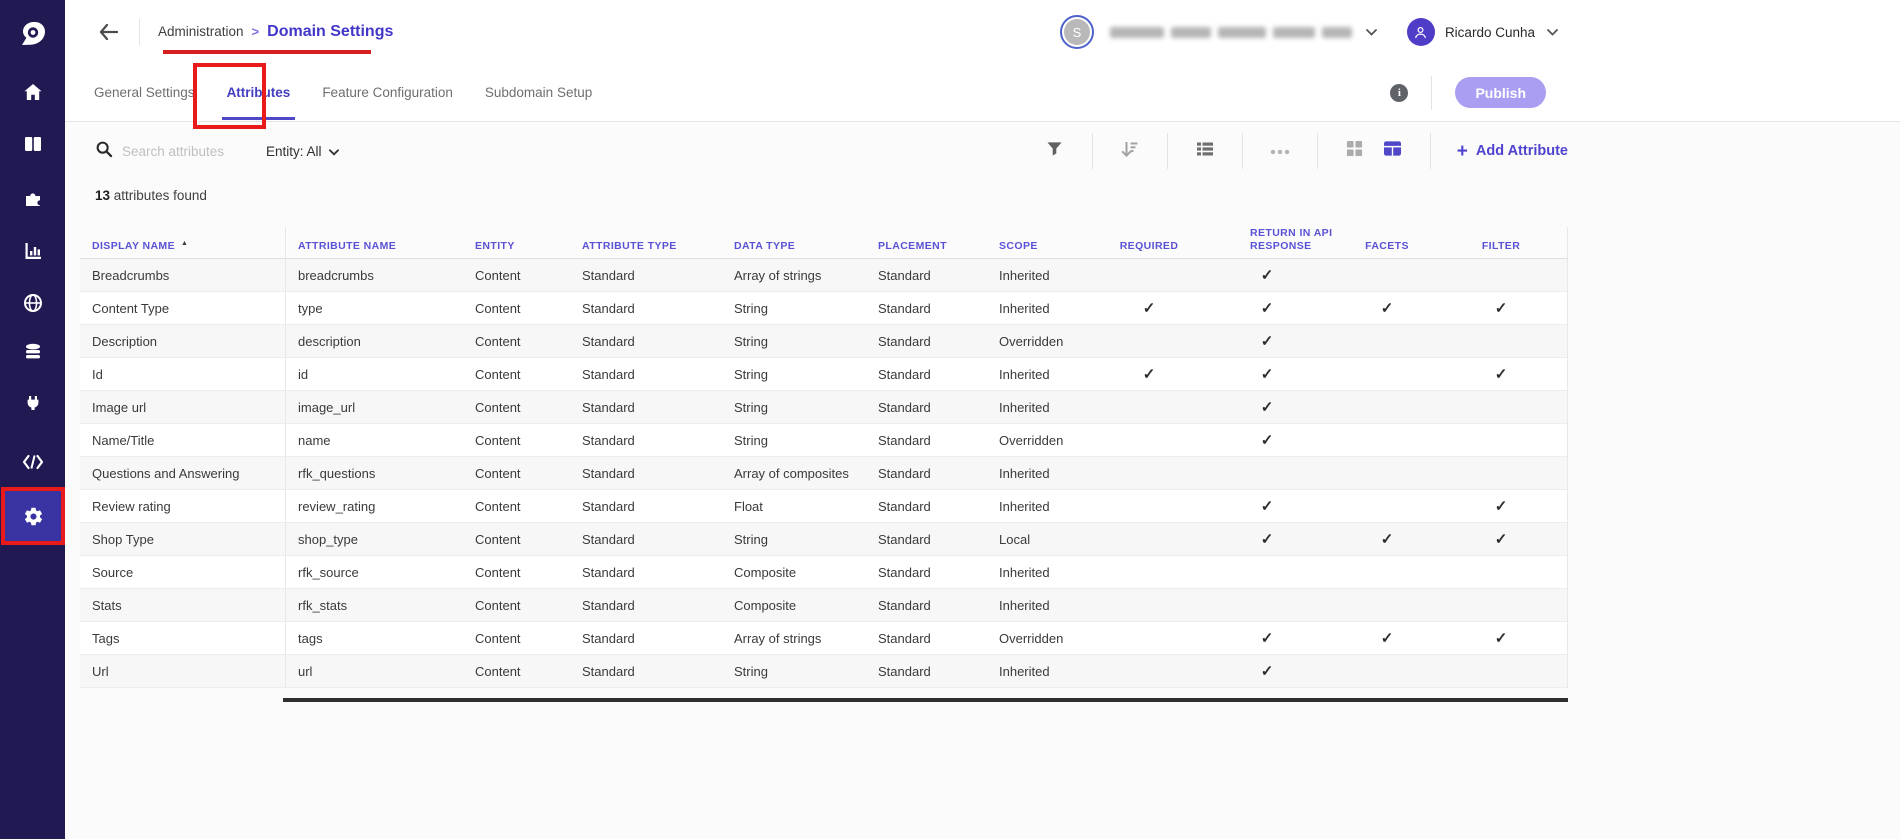 The image size is (1900, 839). Describe the element at coordinates (1387, 244) in the screenshot. I see `column-header-facets: FACETS` at that location.